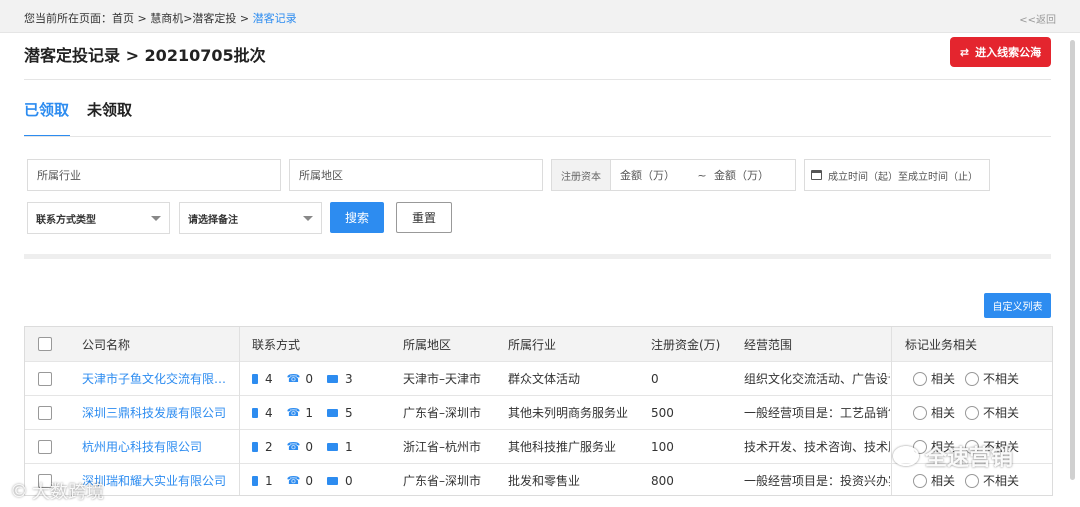 This screenshot has width=1080, height=507. I want to click on company-name-link: 深圳三鼎科技发展有限公司, so click(157, 412).